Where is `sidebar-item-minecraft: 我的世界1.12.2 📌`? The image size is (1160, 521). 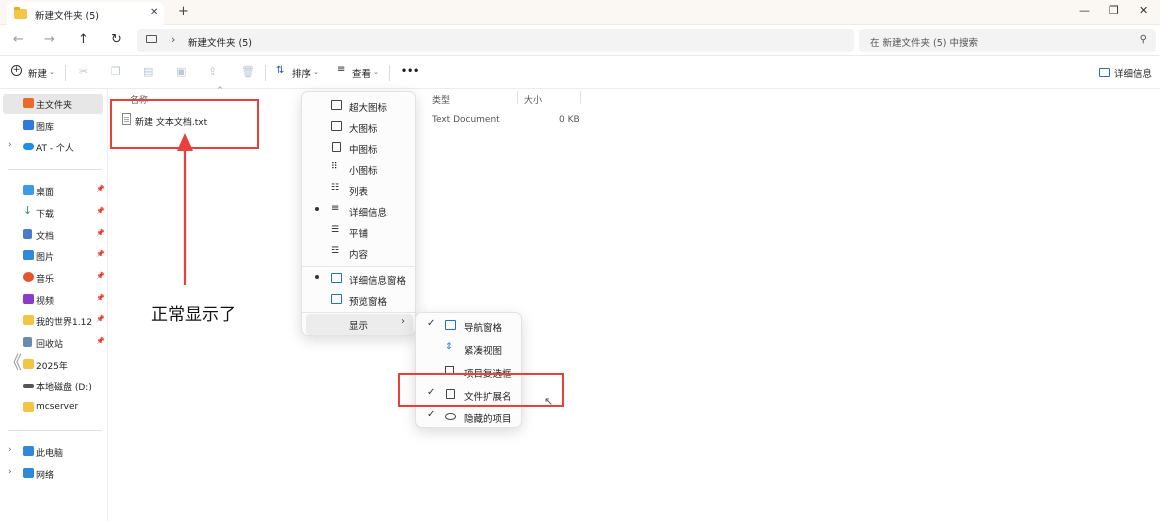 sidebar-item-minecraft: 我的世界1.12.2 📌 is located at coordinates (54, 321).